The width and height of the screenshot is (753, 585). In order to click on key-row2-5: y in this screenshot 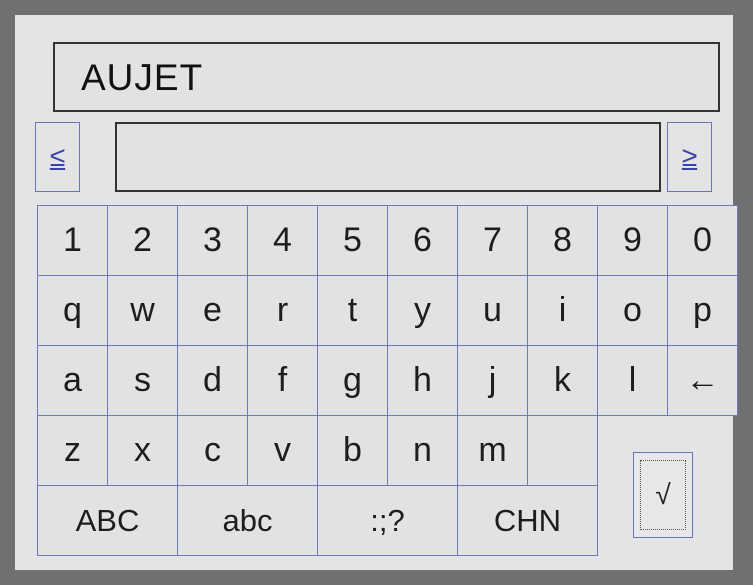, I will do `click(422, 310)`.